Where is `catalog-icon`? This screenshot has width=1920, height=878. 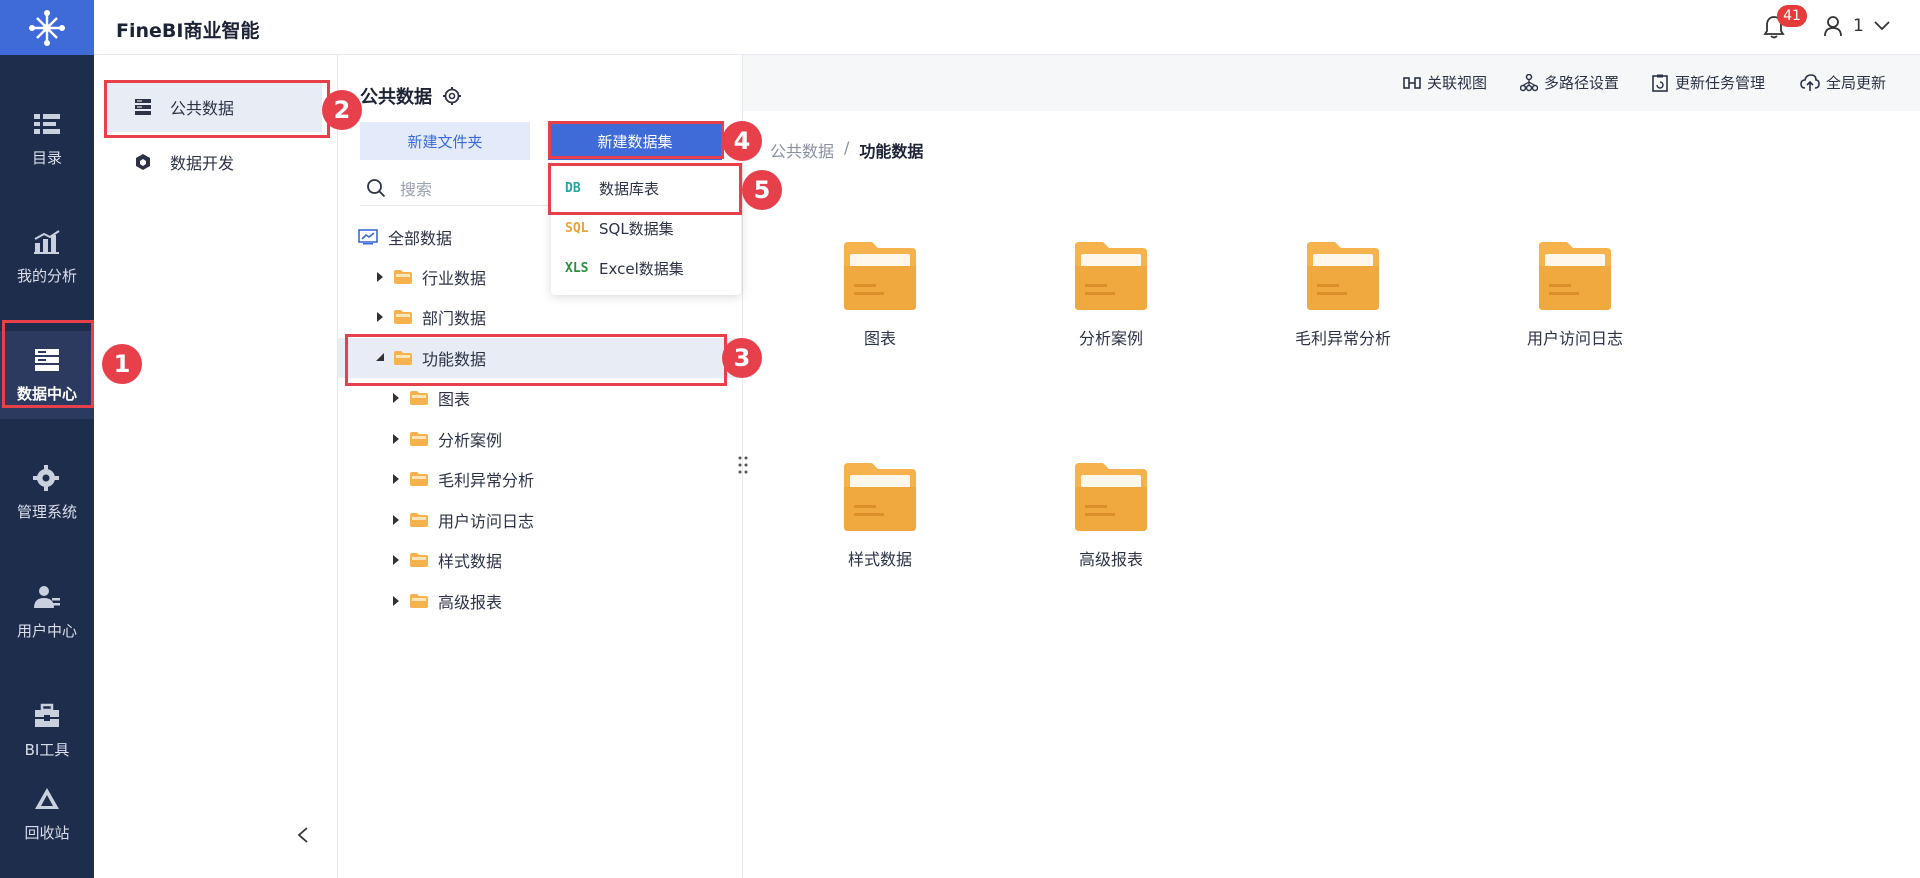
catalog-icon is located at coordinates (47, 123).